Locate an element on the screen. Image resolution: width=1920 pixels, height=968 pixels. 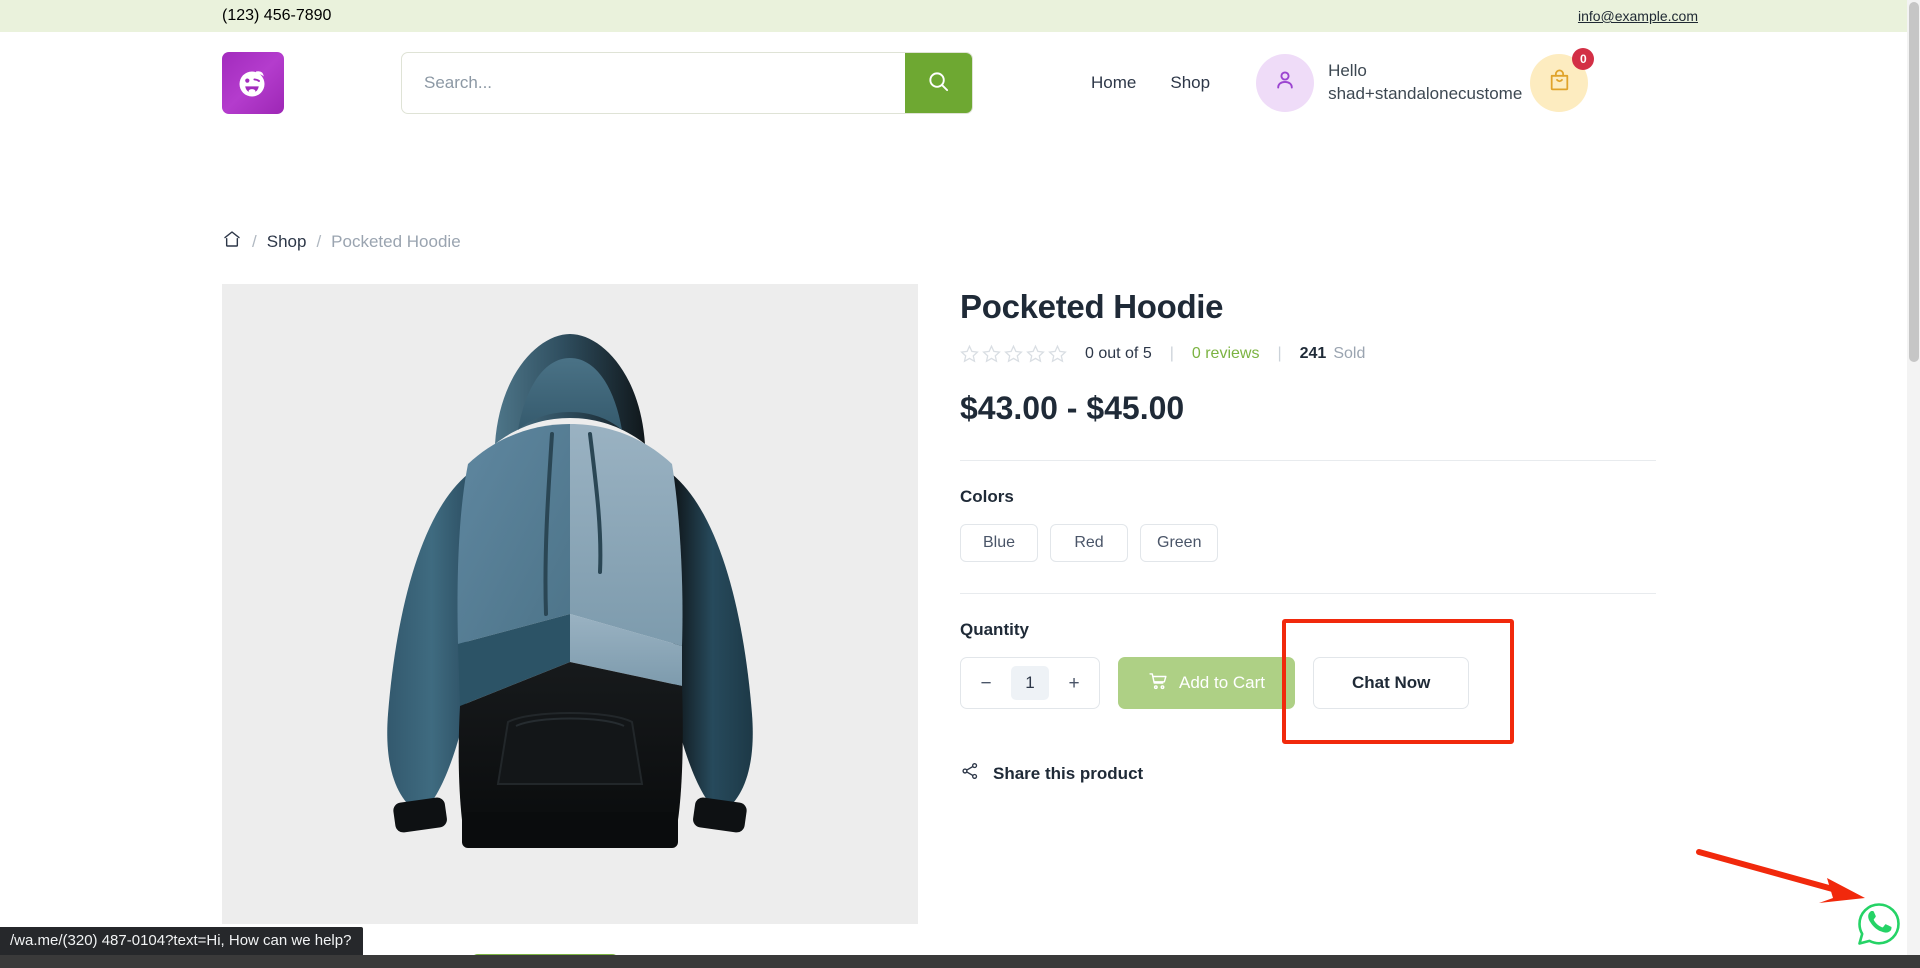
search-submit-button is located at coordinates (938, 82).